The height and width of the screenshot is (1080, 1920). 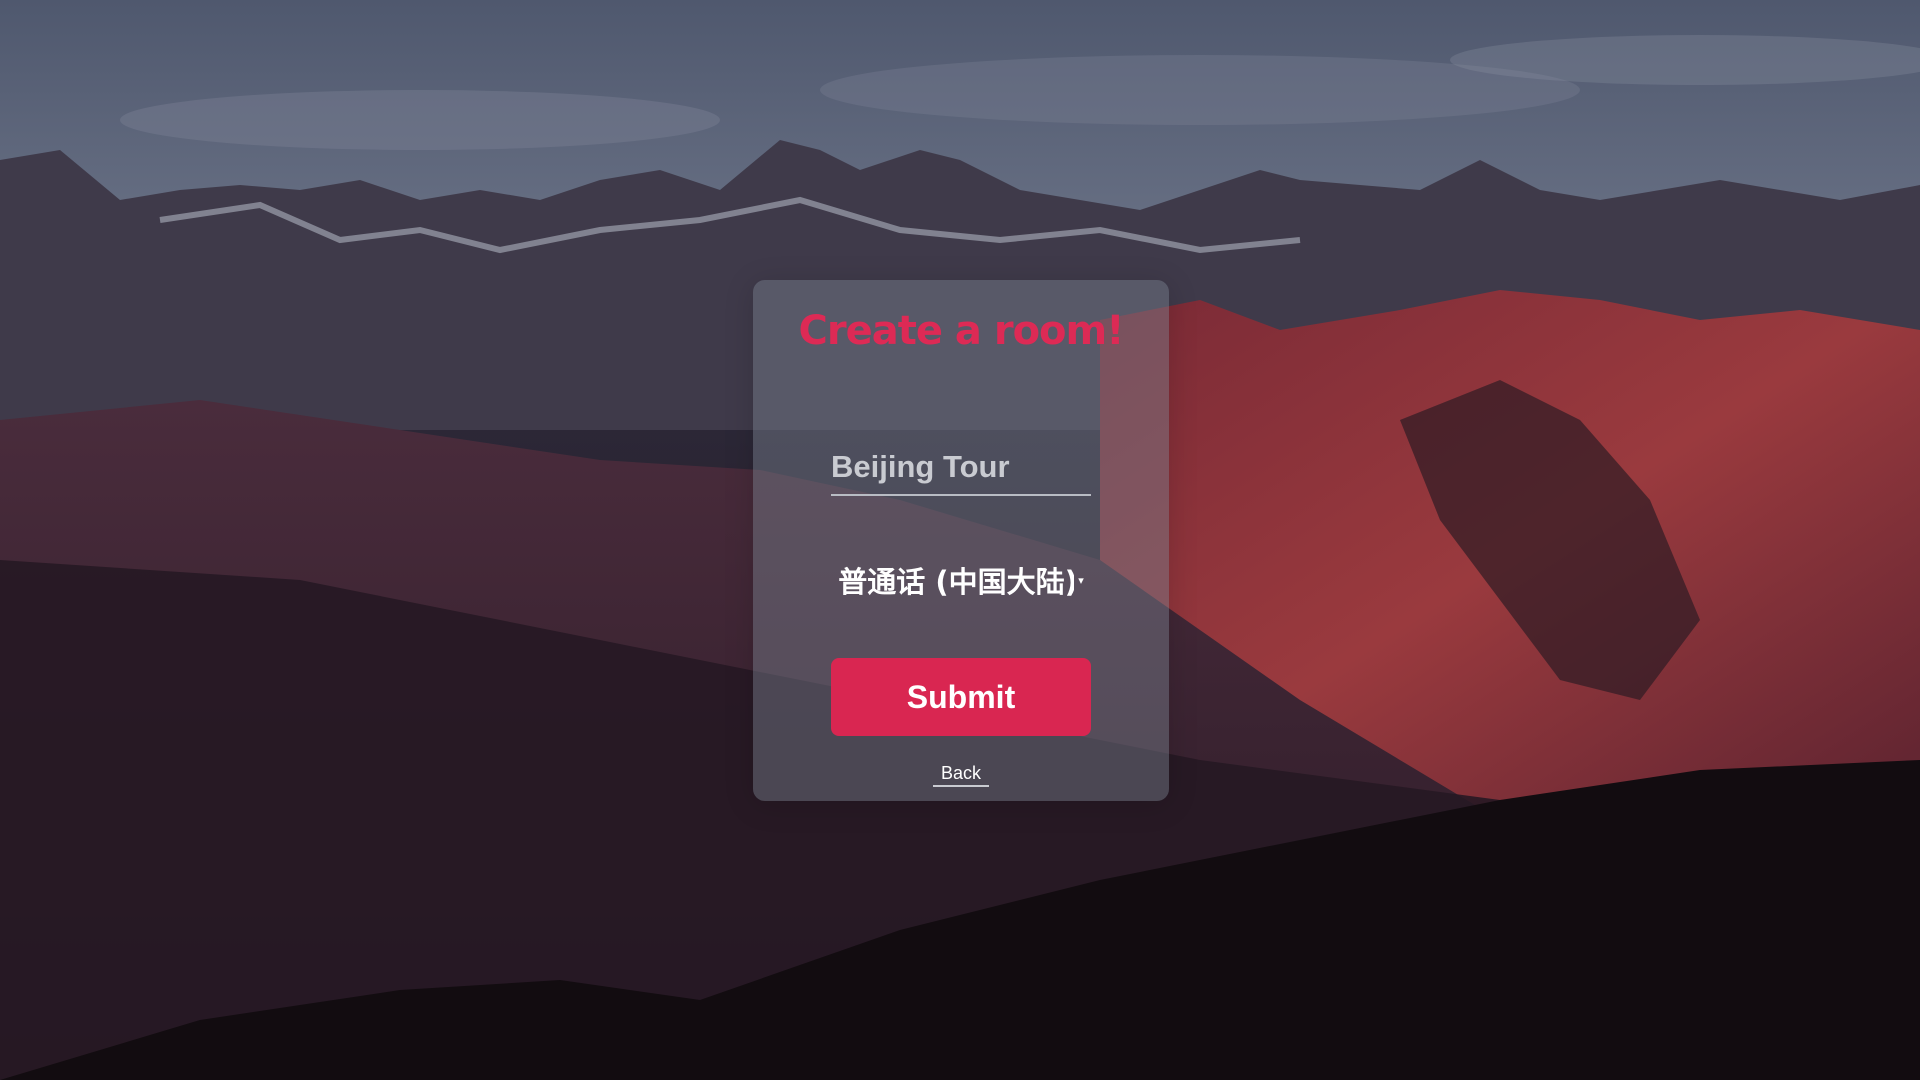 I want to click on back-link: Back, so click(x=961, y=775).